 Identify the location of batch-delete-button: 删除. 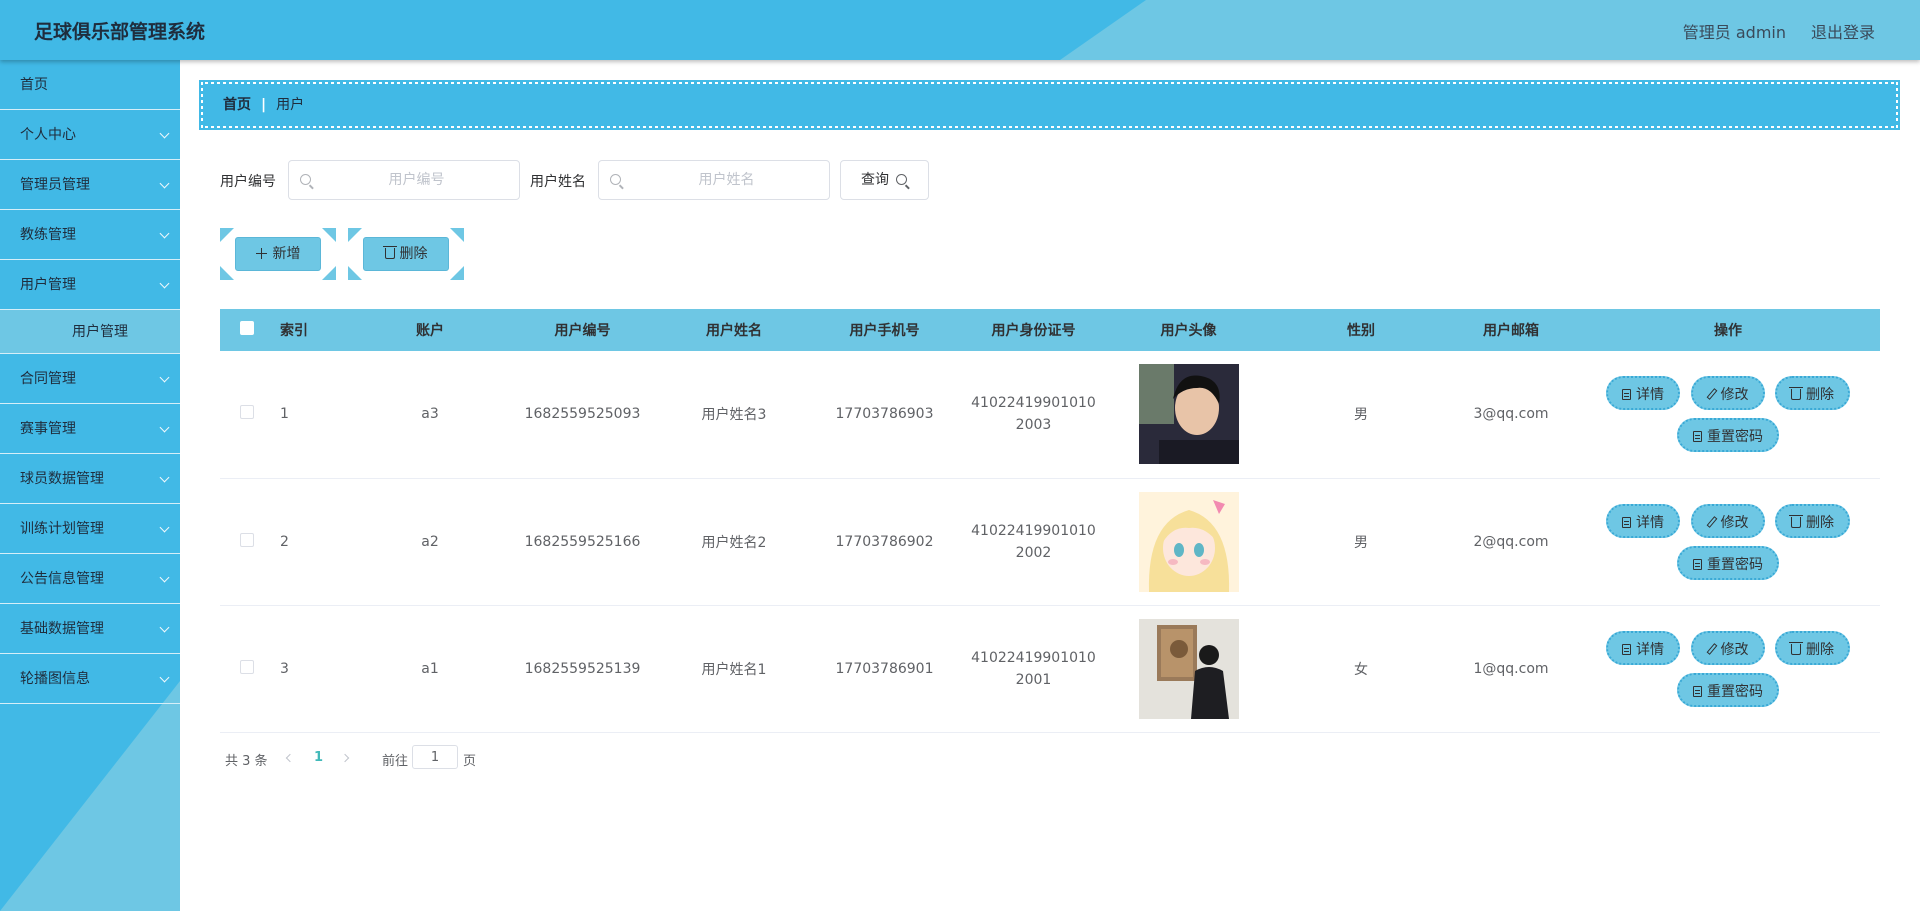
(406, 254).